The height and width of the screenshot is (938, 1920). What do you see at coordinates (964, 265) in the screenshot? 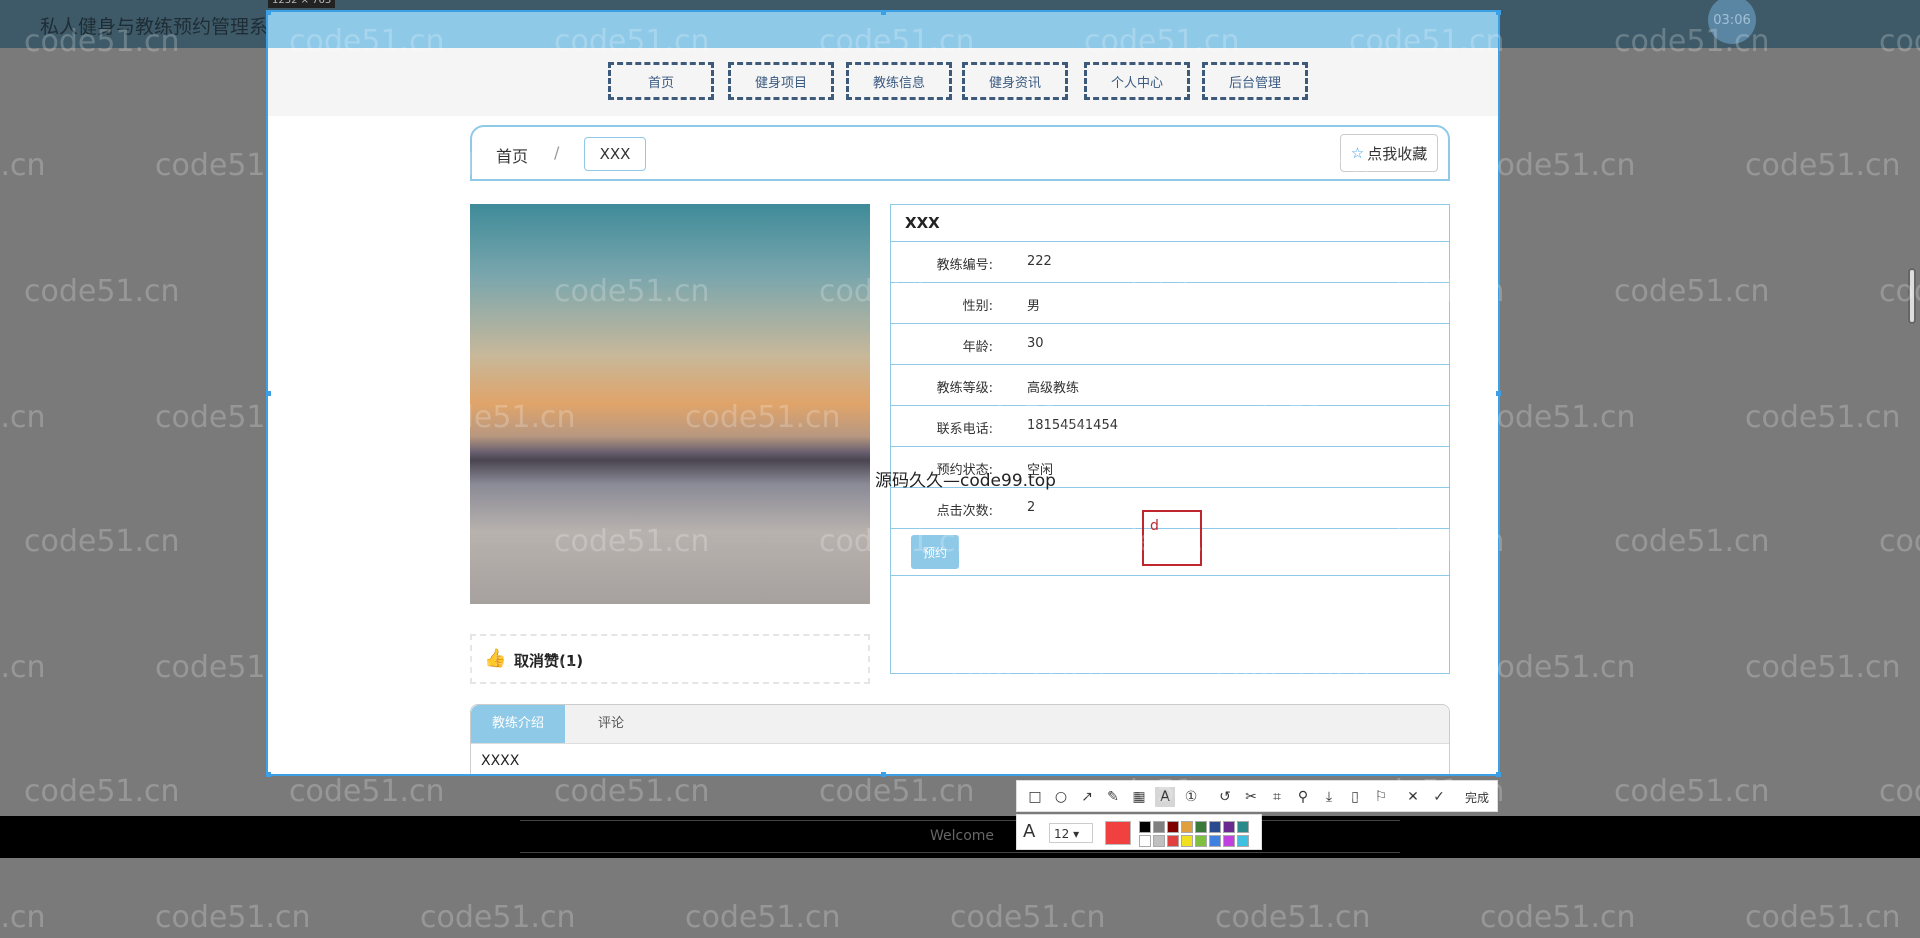
I see `info-label: 教练编号:` at bounding box center [964, 265].